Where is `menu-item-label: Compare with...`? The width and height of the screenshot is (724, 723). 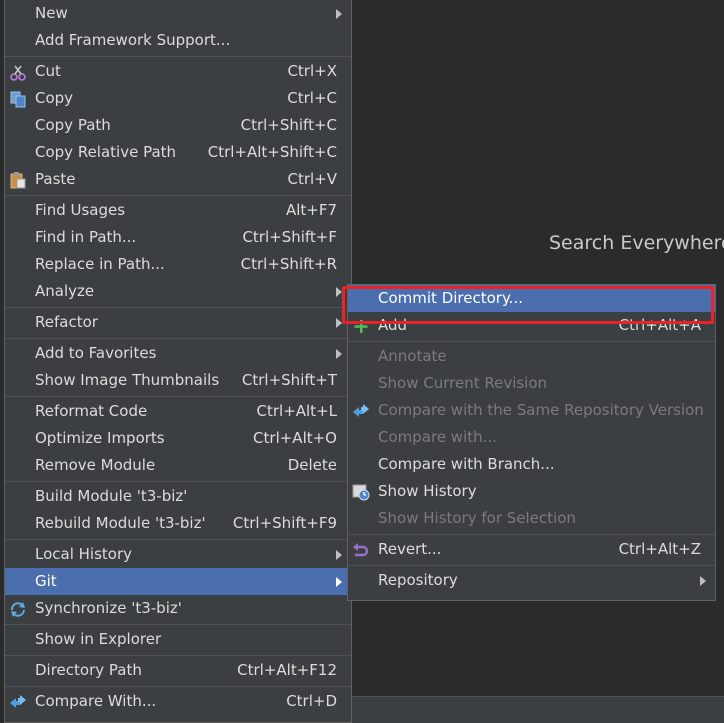 menu-item-label: Compare with... is located at coordinates (437, 437).